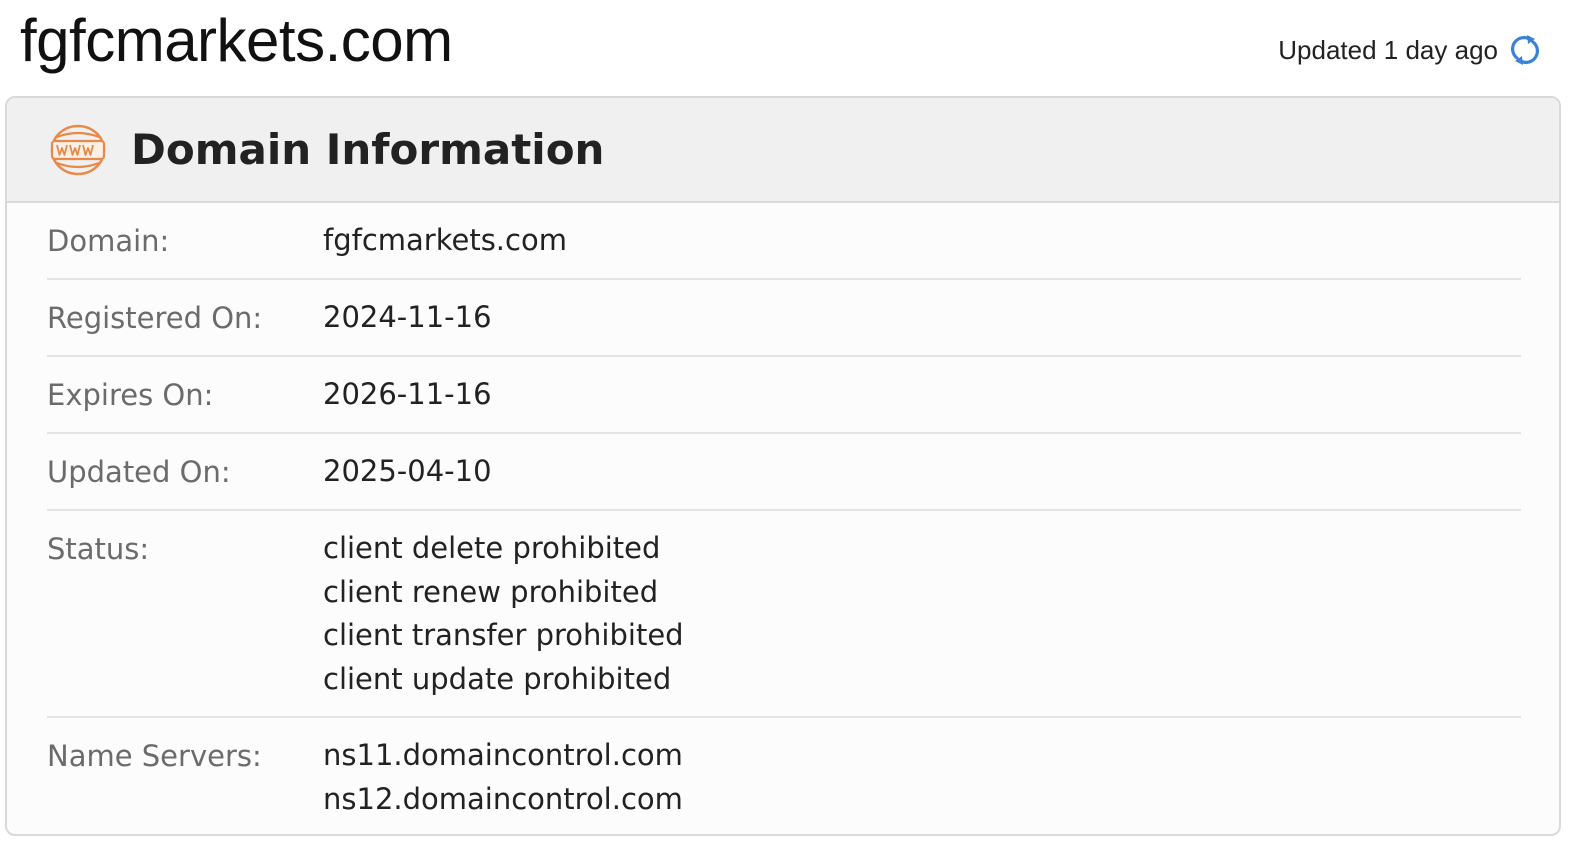 Image resolution: width=1588 pixels, height=852 pixels. I want to click on status-item: client delete prohibited, so click(492, 548).